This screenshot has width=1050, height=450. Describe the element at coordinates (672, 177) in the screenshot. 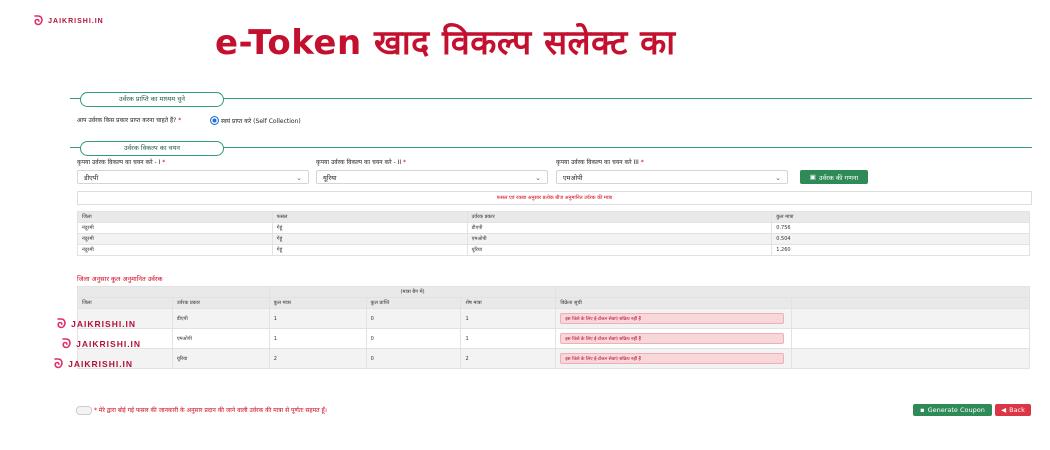

I see `fertilizer-select-3: एमओपी ⌄` at that location.